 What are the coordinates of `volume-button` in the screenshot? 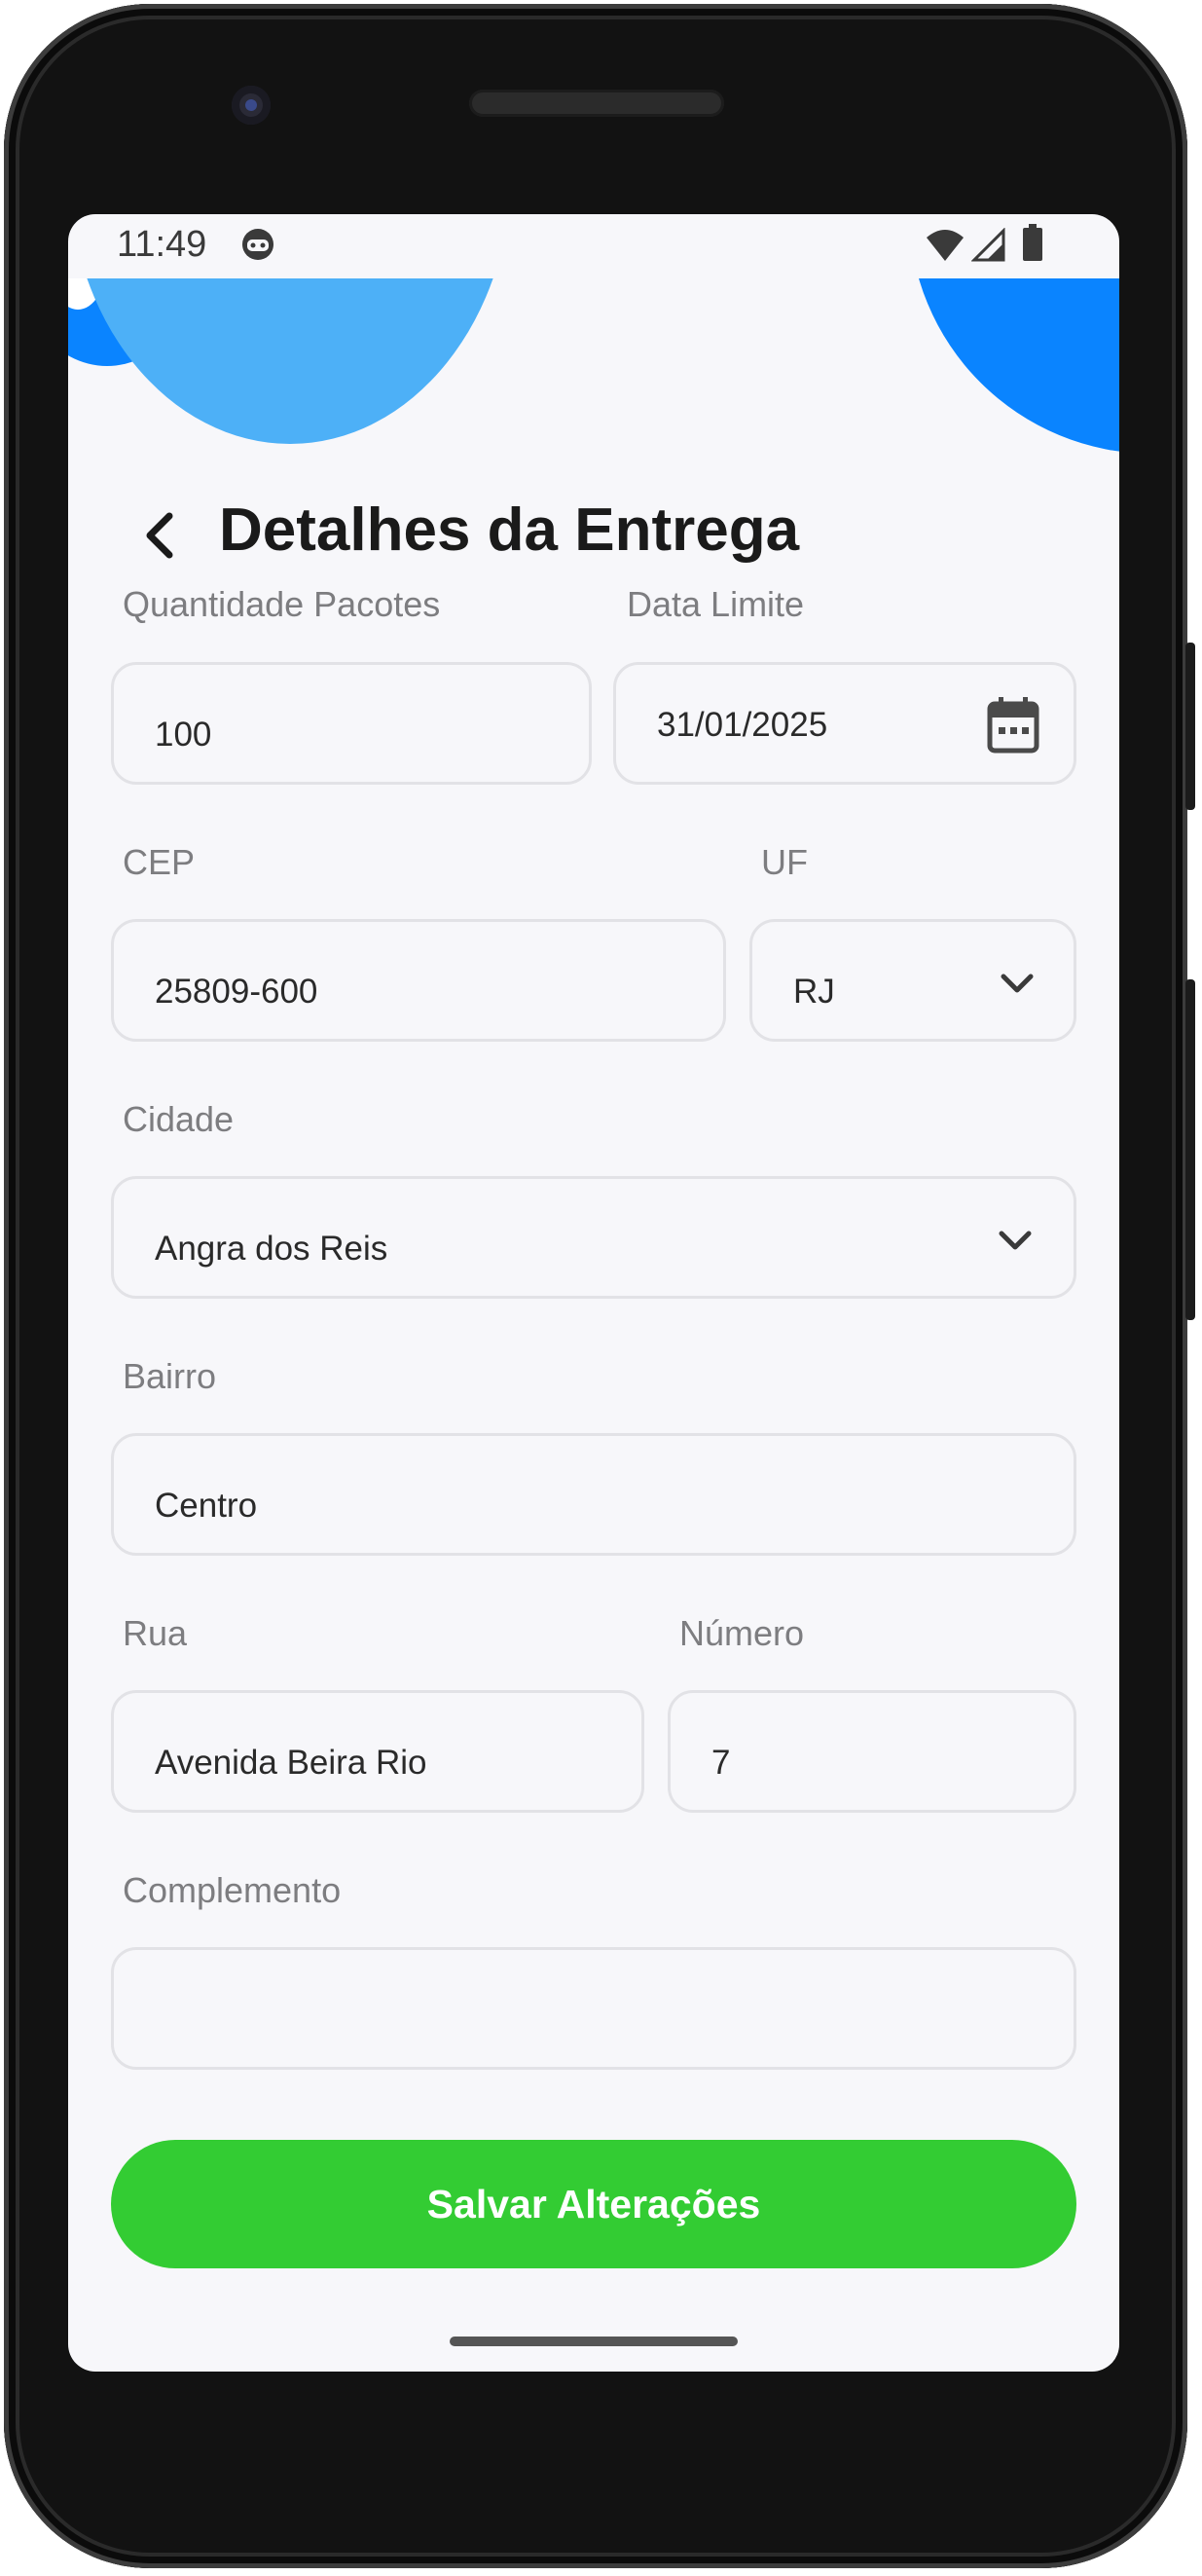 It's located at (1190, 1149).